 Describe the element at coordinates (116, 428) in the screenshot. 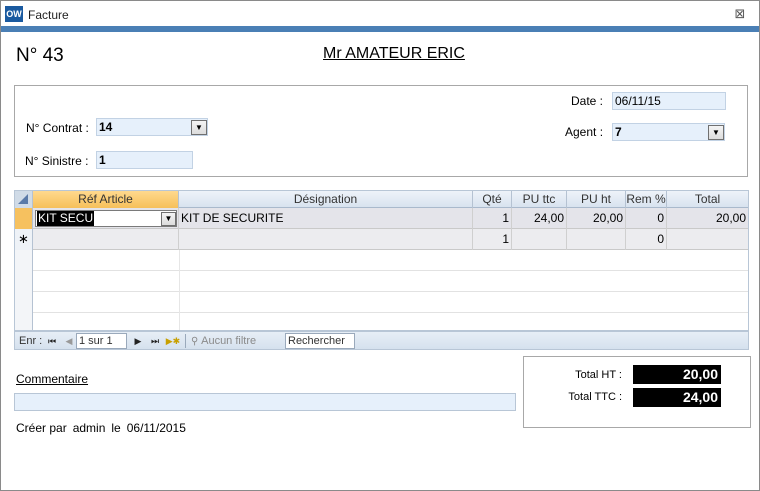

I see `created-on-label: le` at that location.